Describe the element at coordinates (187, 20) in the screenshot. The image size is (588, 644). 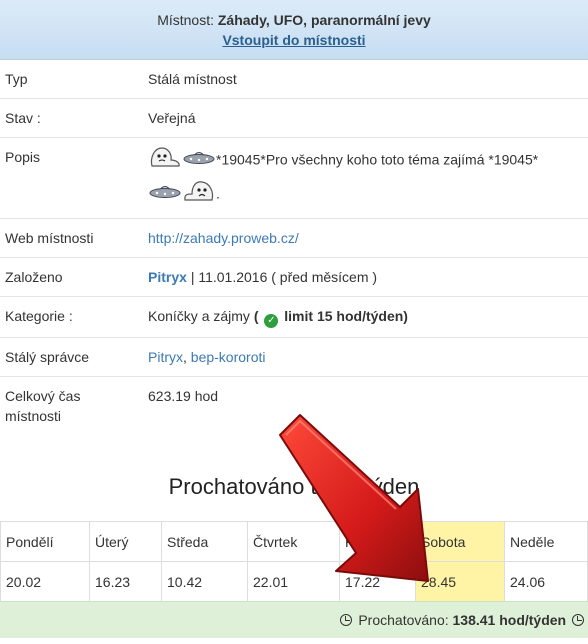
I see `room-prefix: Místnost:` at that location.